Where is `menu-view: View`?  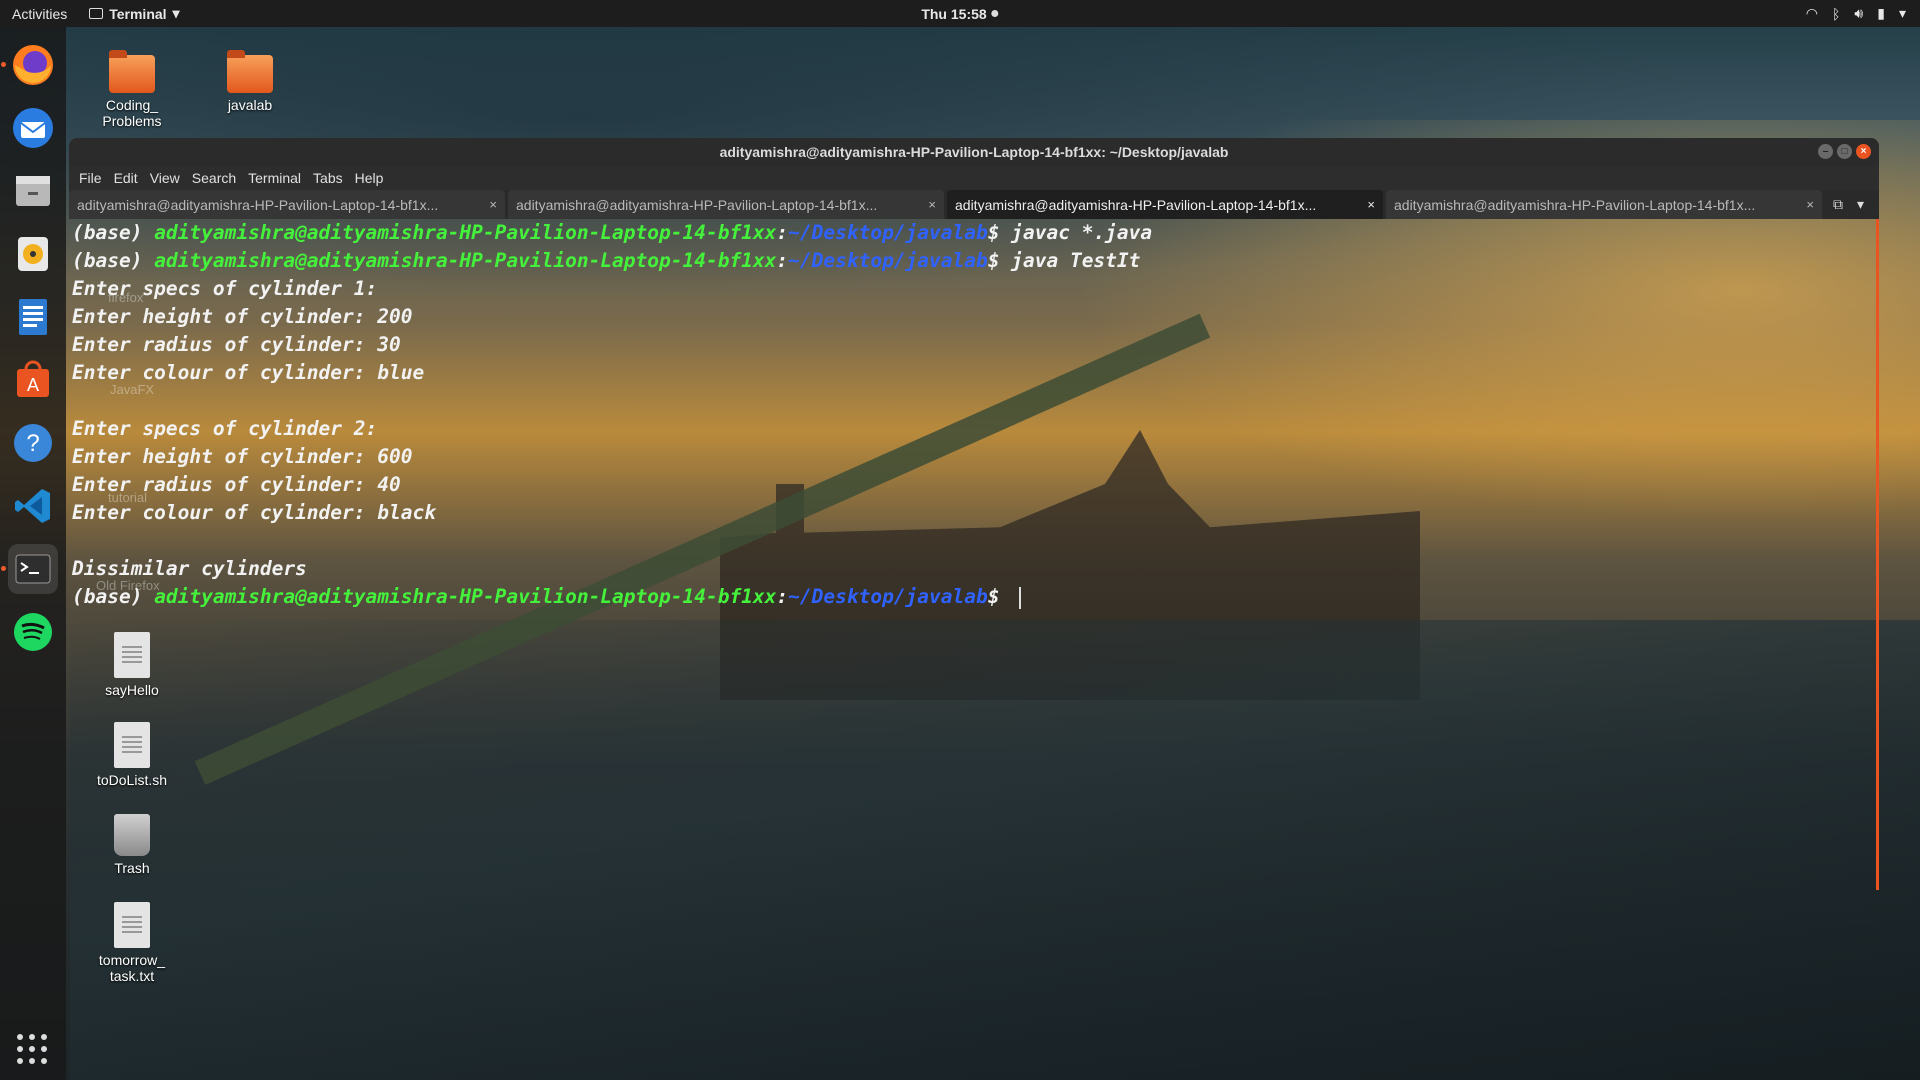
menu-view: View is located at coordinates (165, 178).